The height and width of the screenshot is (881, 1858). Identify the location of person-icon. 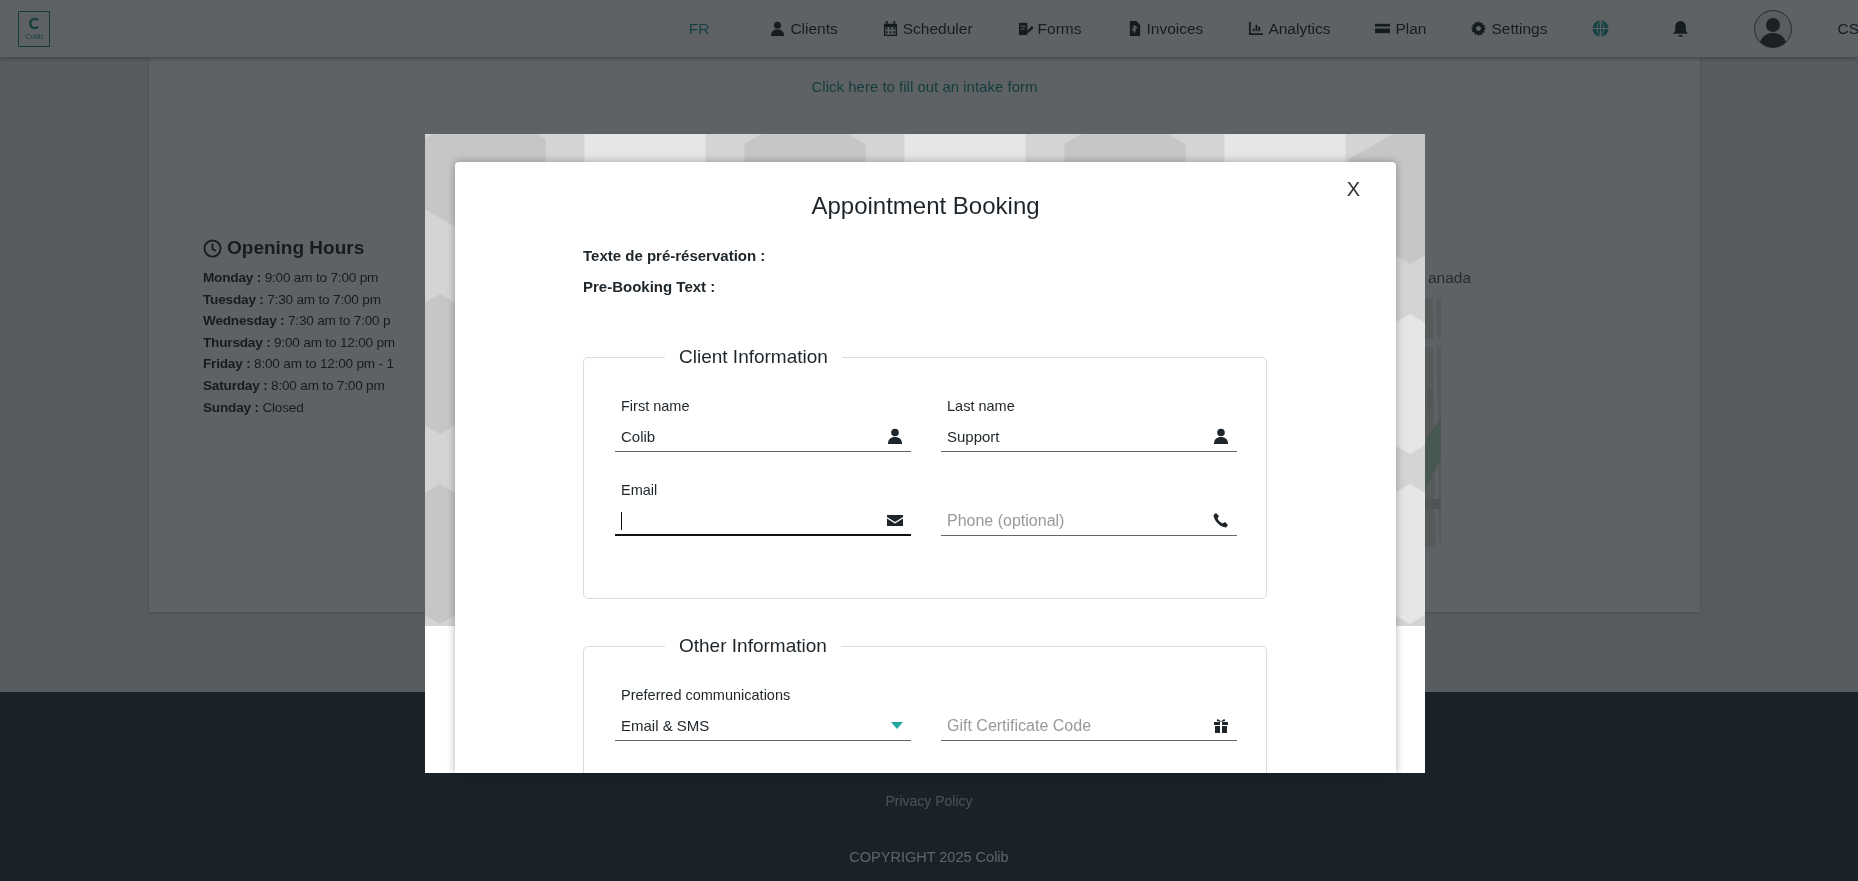
(778, 28).